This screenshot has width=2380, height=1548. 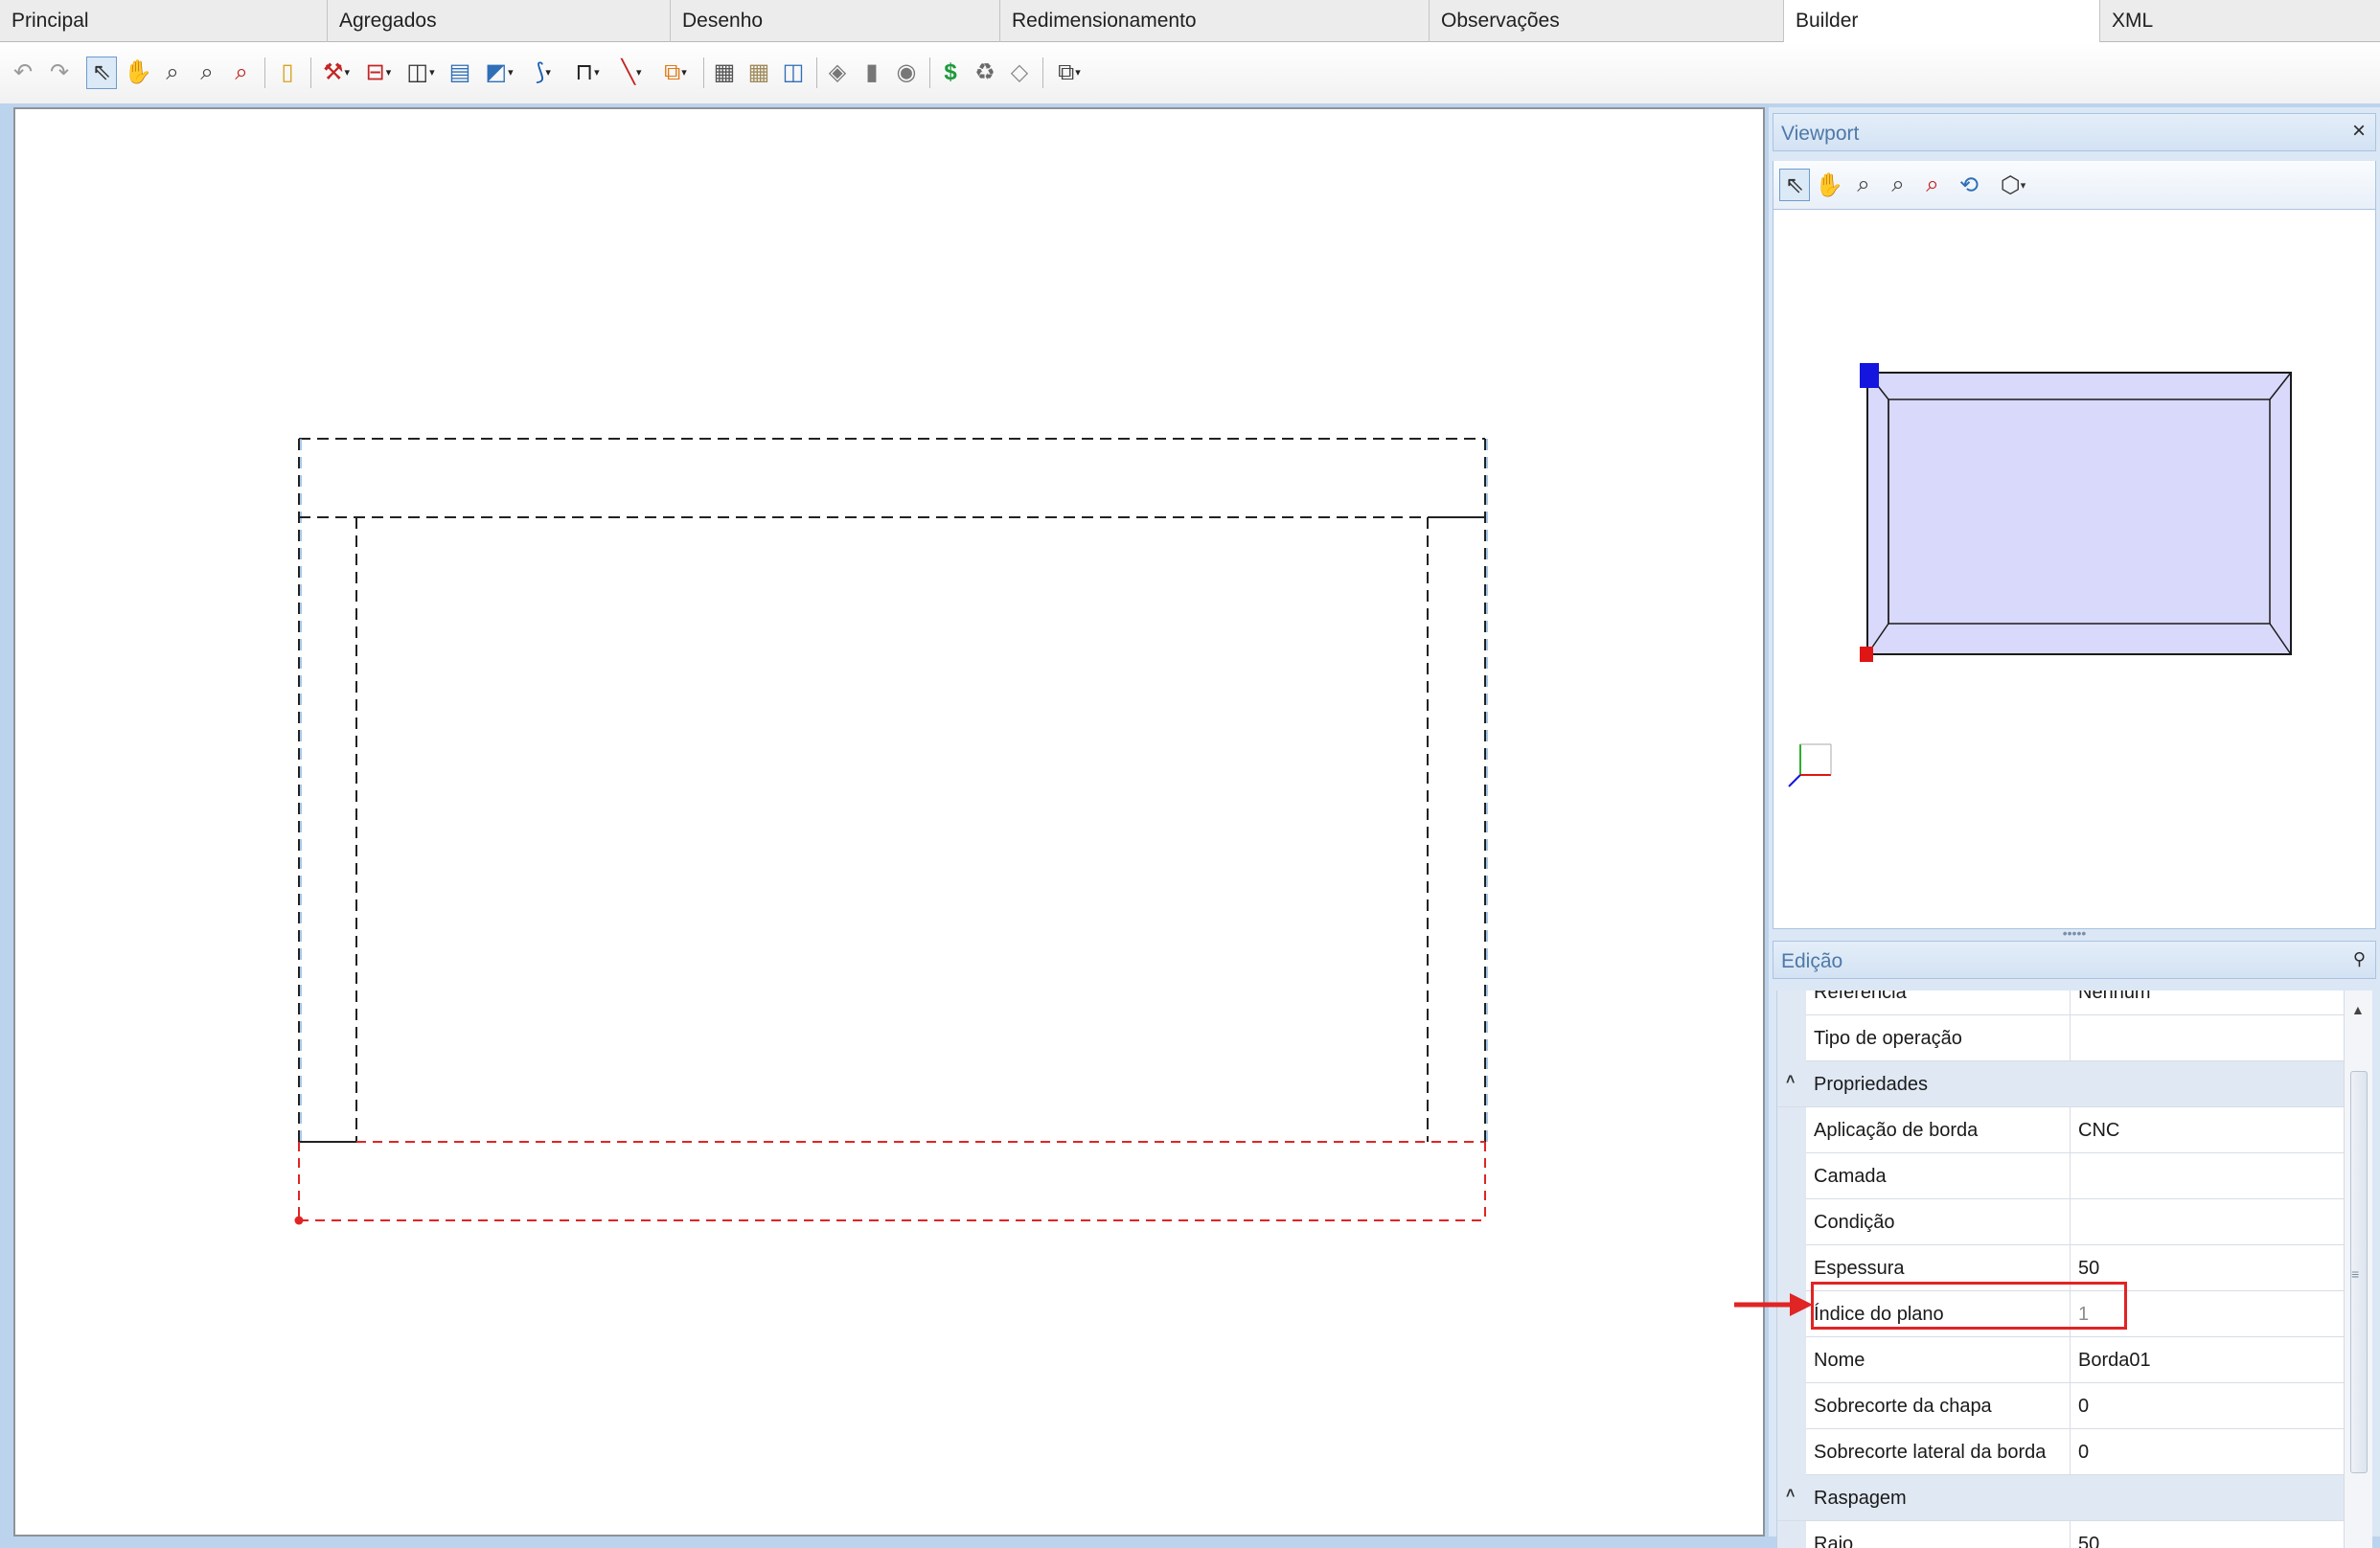 I want to click on dollar-icon: $, so click(x=951, y=73).